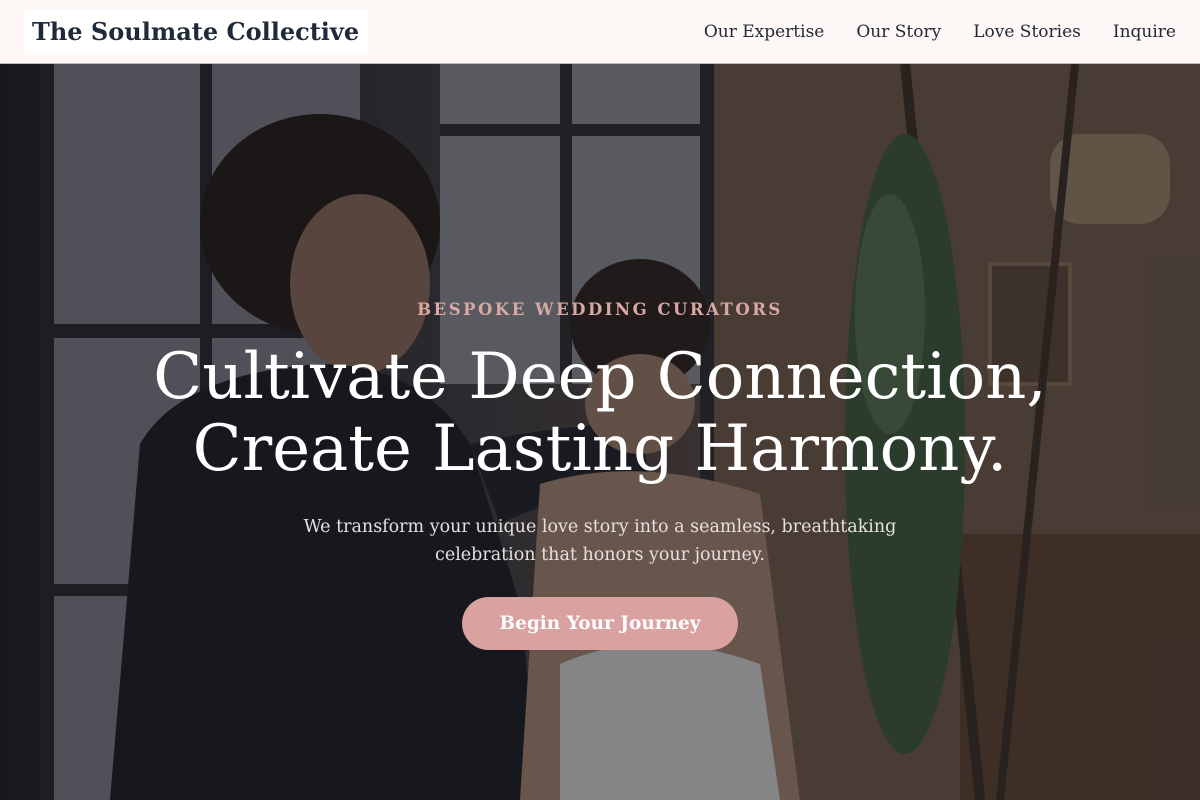 This screenshot has height=800, width=1200. Describe the element at coordinates (764, 32) in the screenshot. I see `nav-link-our-expertise: Our Expertise` at that location.